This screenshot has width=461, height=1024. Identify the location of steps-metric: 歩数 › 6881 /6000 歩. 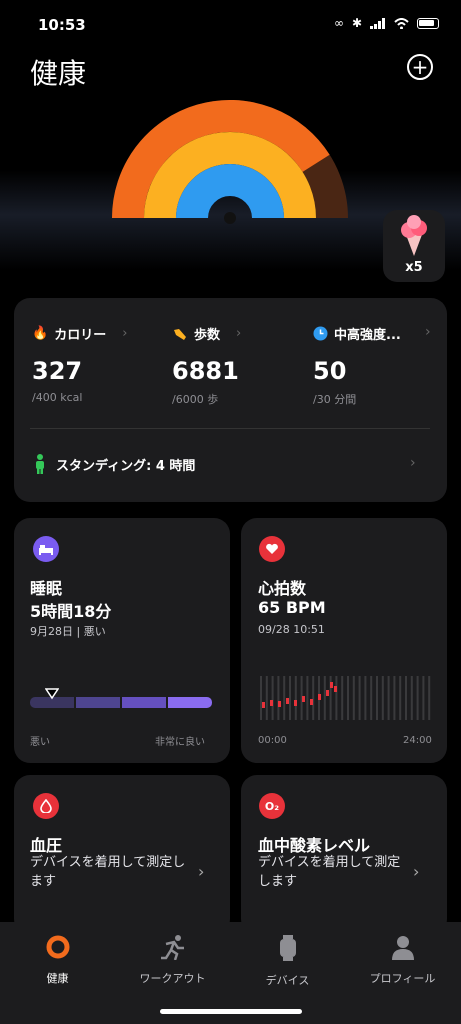
(206, 365).